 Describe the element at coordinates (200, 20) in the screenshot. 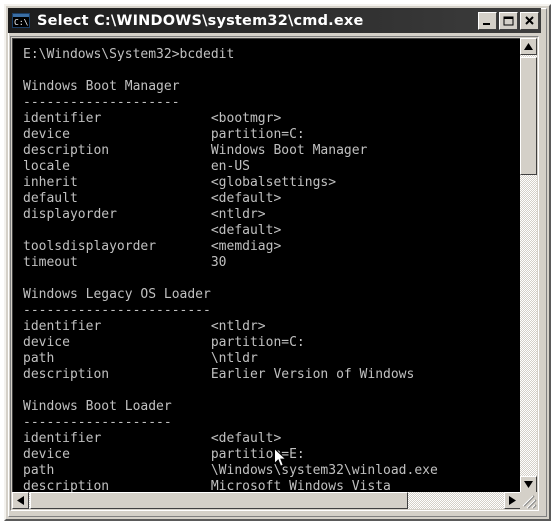

I see `window-title: Select C:\WINDOWS\system32\cmd.exe` at that location.